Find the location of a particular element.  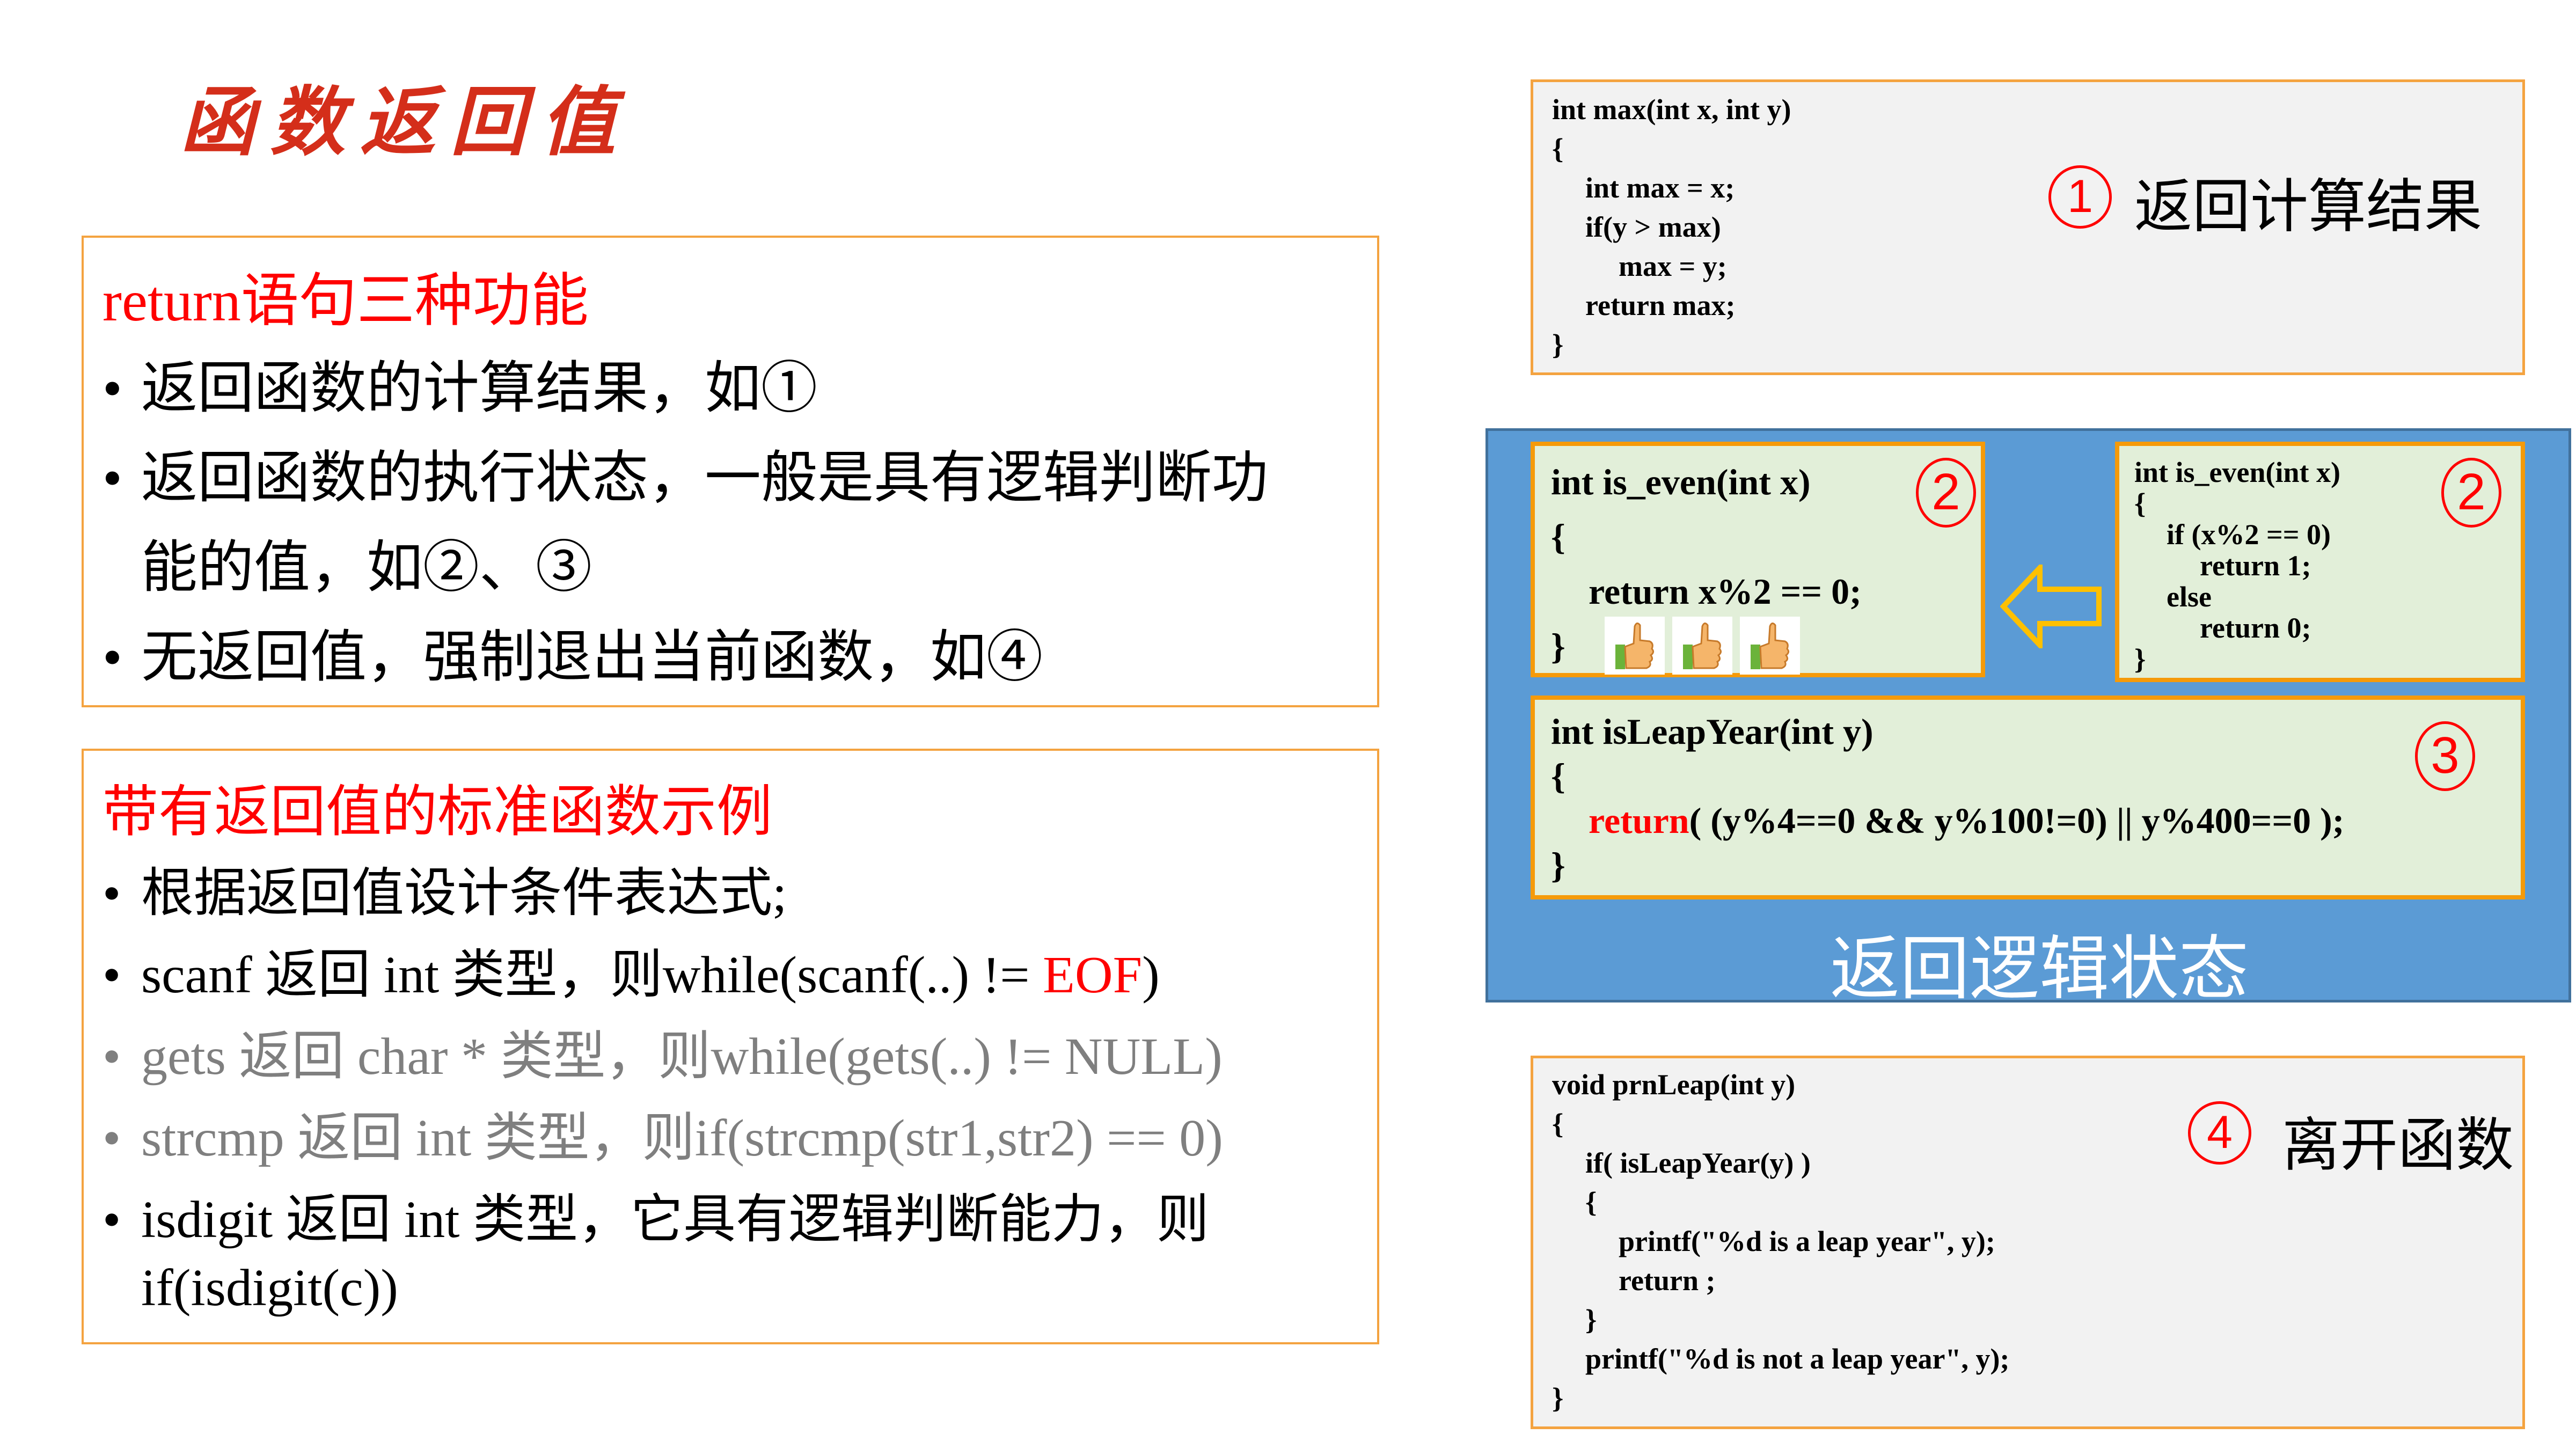

bullet-item-continued: 能的值，如②、③ is located at coordinates (366, 567).